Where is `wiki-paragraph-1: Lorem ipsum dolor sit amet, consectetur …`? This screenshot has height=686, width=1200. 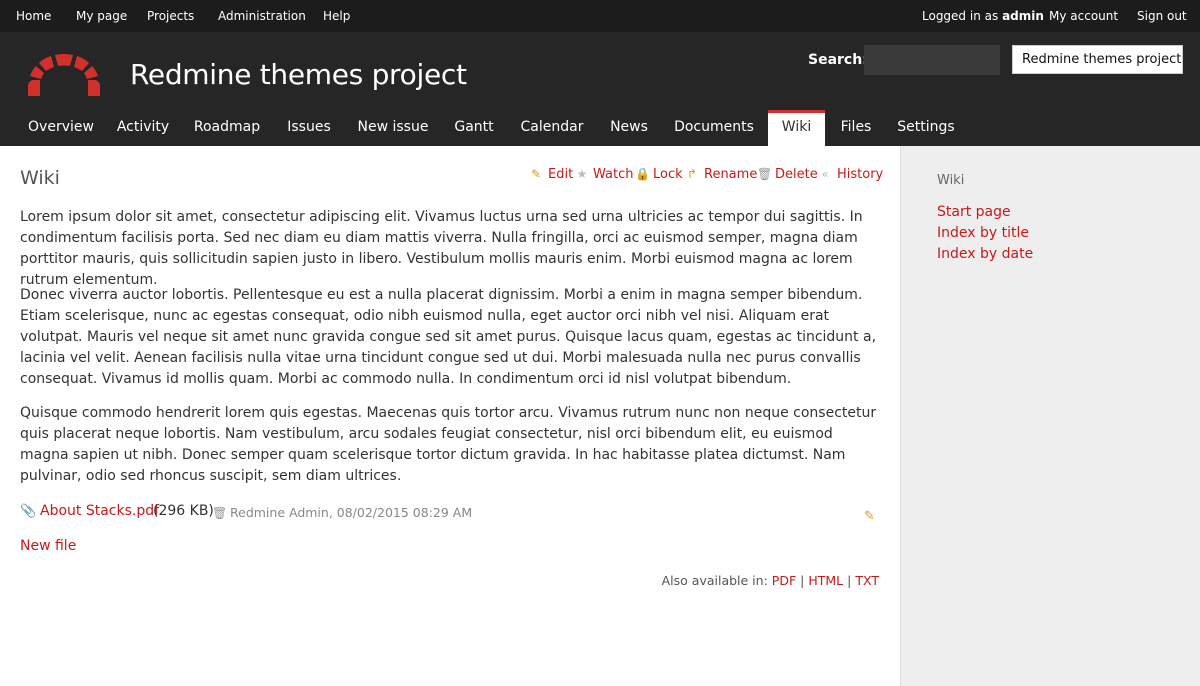
wiki-paragraph-1: Lorem ipsum dolor sit amet, consectetur … is located at coordinates (441, 248).